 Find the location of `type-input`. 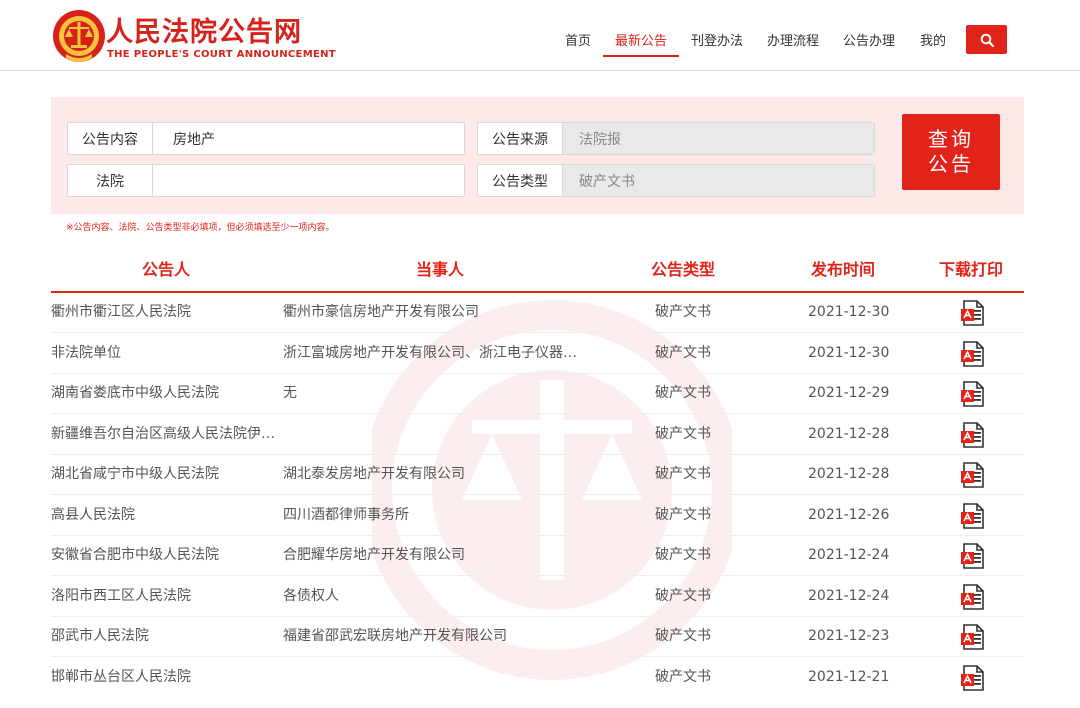

type-input is located at coordinates (718, 180).